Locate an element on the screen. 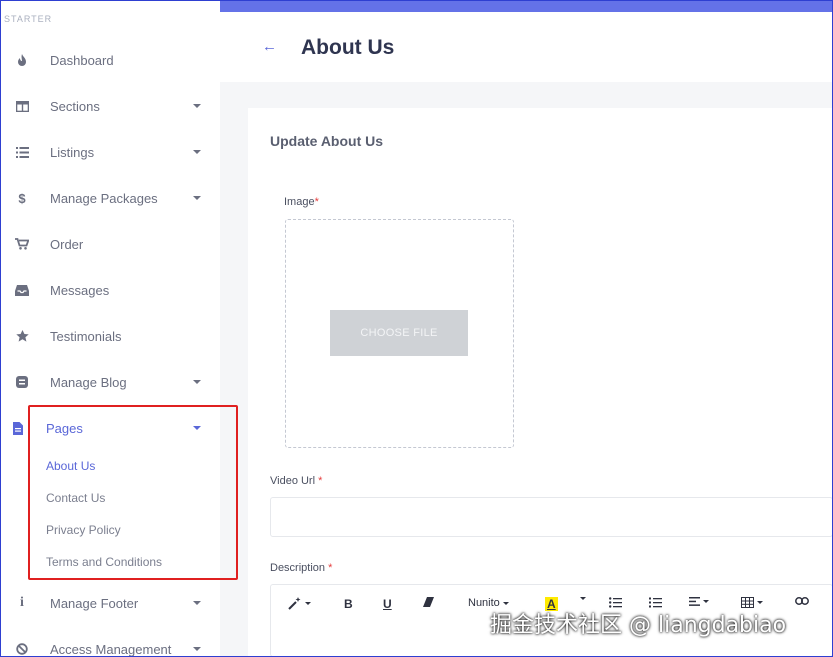 The image size is (833, 657). image-label: Image* is located at coordinates (301, 202).